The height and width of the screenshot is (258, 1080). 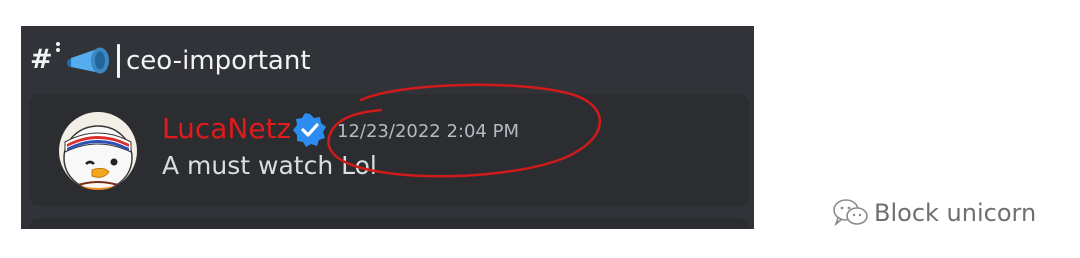 I want to click on penguin-avatar-icon, so click(x=98, y=151).